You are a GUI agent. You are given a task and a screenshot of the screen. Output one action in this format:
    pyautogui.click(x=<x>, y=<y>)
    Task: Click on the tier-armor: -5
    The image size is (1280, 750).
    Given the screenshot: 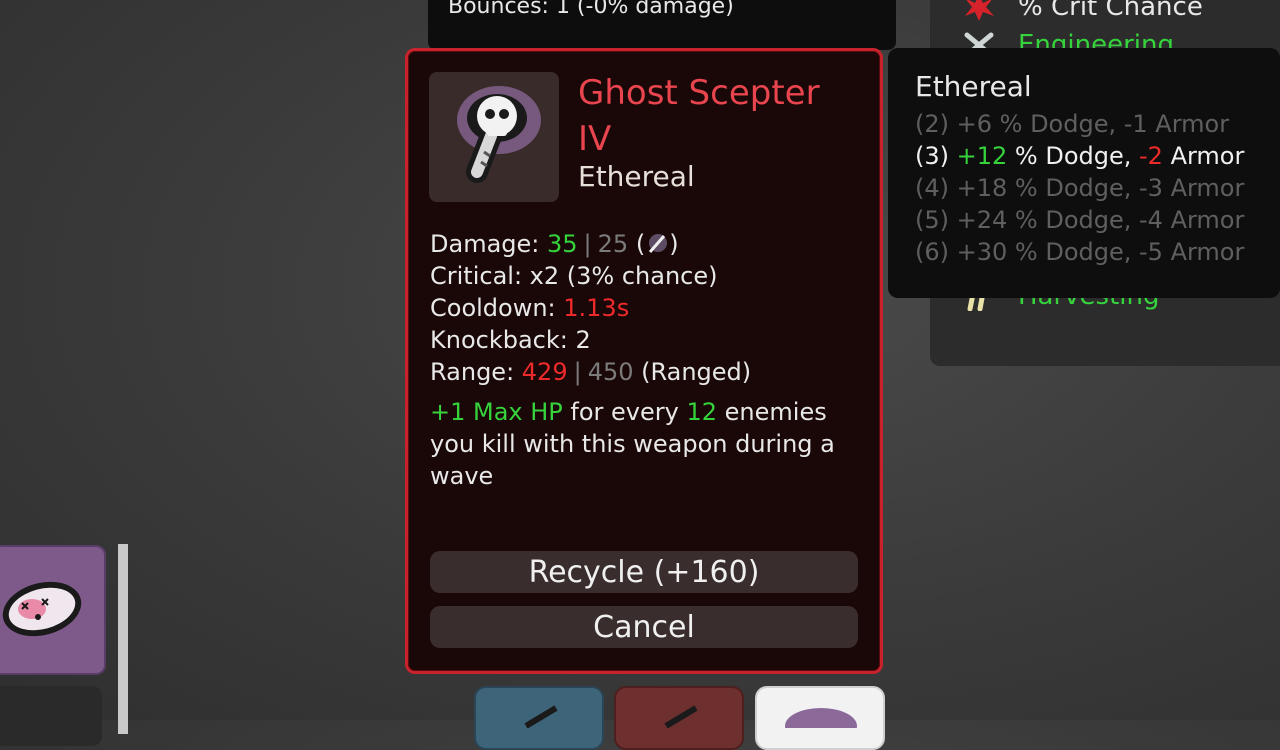 What is the action you would take?
    pyautogui.click(x=1151, y=252)
    